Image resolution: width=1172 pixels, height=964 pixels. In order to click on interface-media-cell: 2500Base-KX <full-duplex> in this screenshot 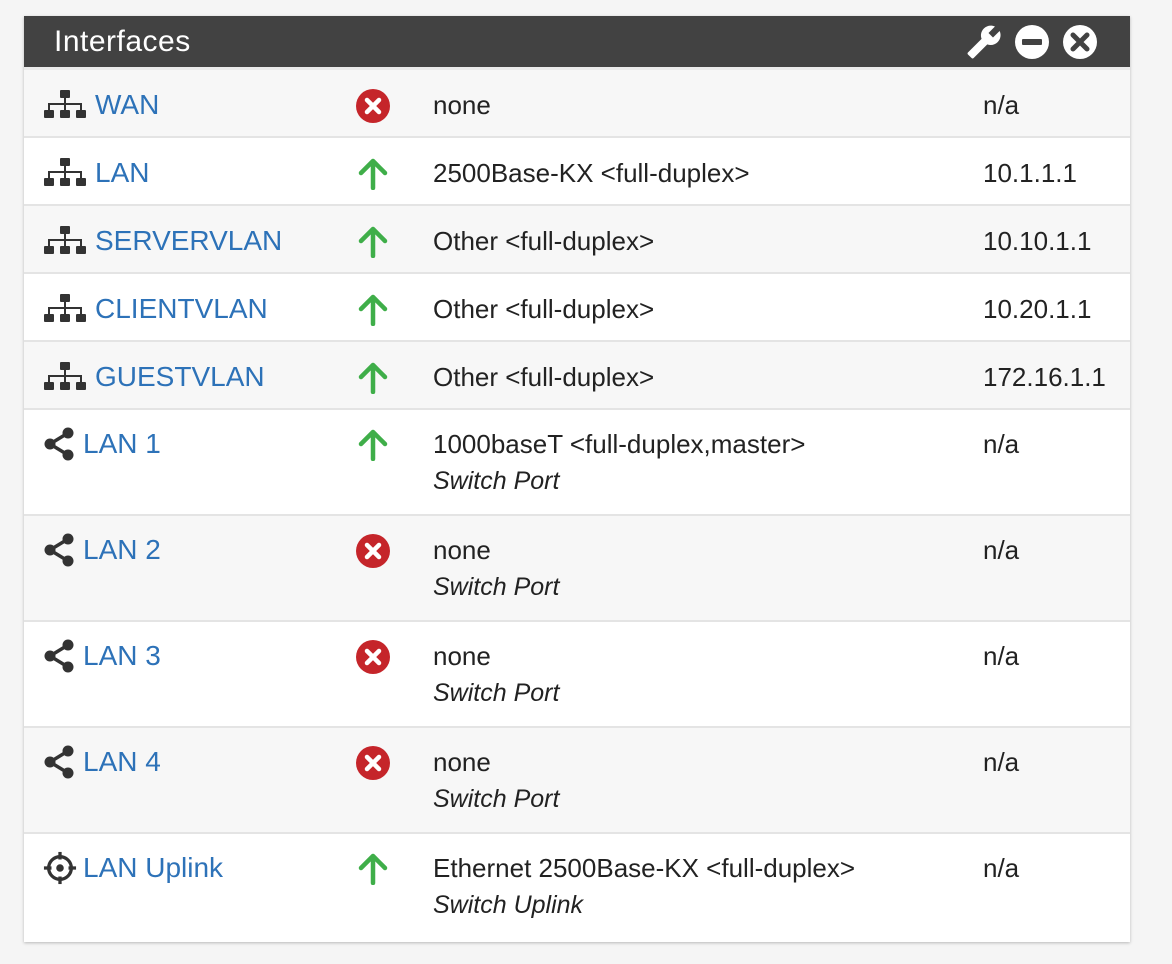, I will do `click(708, 171)`.